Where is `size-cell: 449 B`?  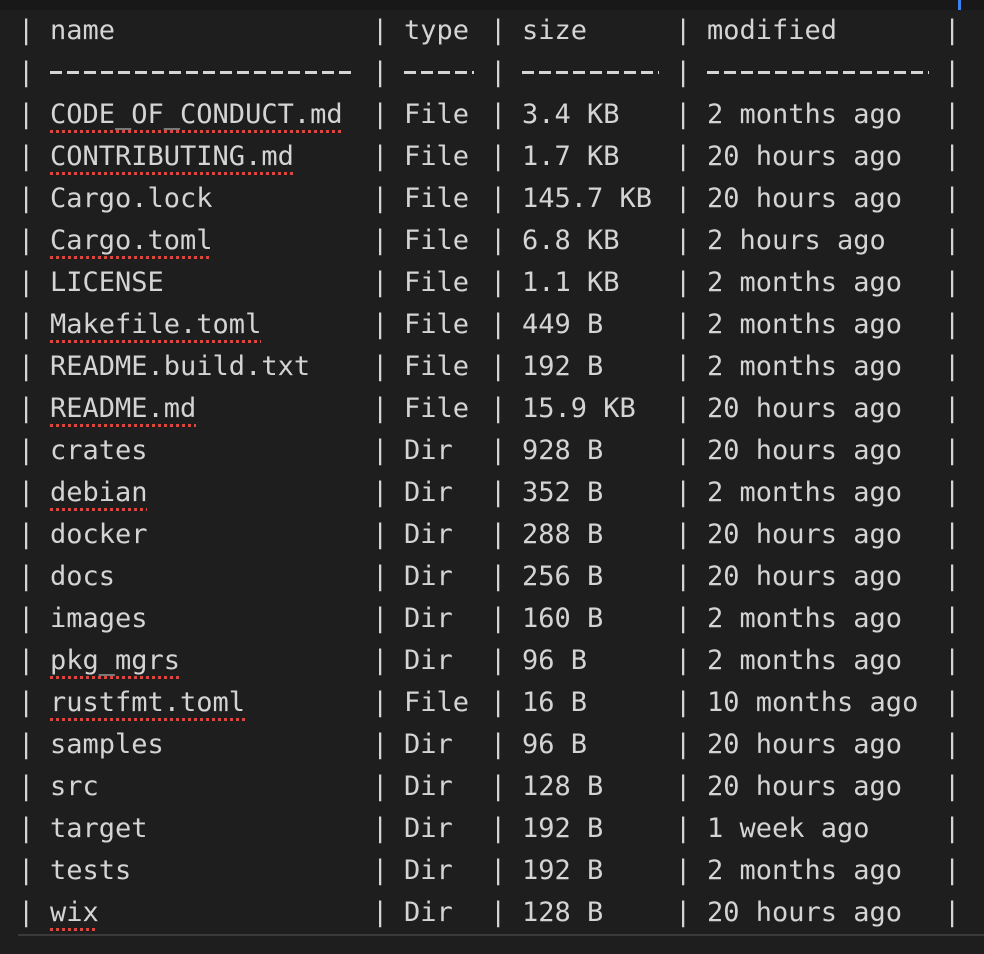
size-cell: 449 B is located at coordinates (563, 324).